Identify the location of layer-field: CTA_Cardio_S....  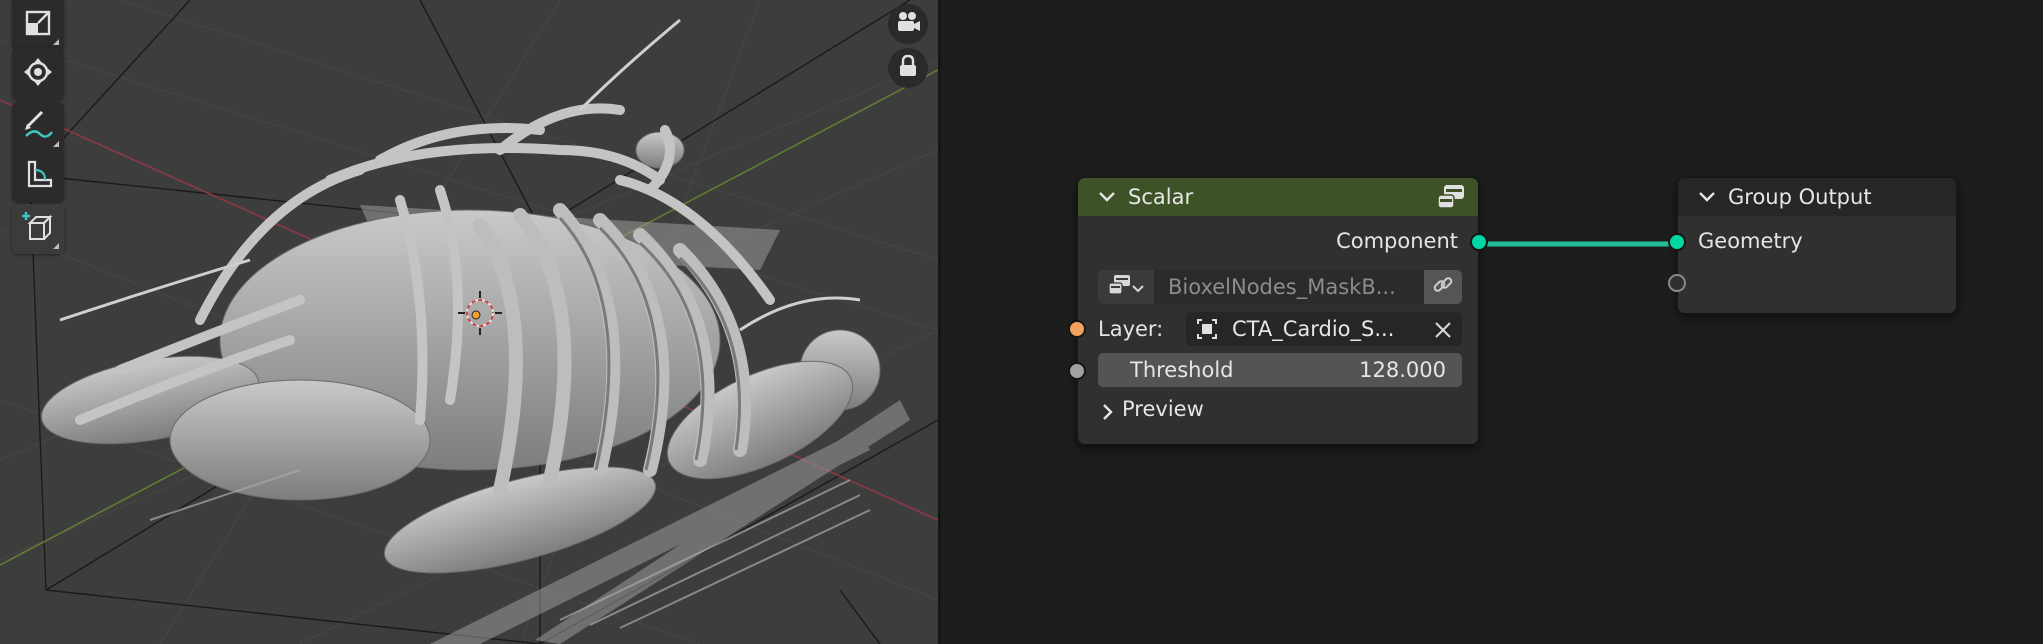
(1324, 329).